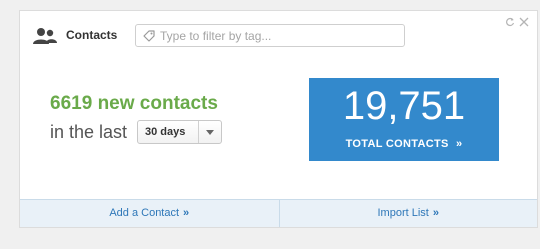 This screenshot has width=540, height=249. Describe the element at coordinates (165, 132) in the screenshot. I see `period-selected-value: 30 days` at that location.